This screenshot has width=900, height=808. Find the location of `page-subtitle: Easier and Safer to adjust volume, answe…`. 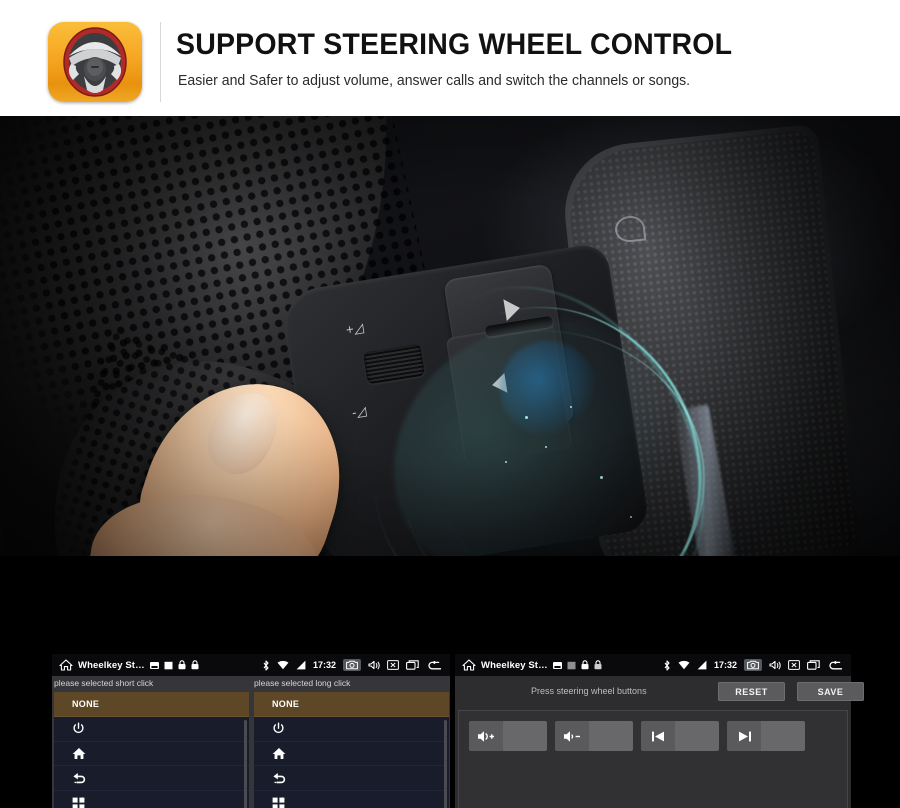

page-subtitle: Easier and Safer to adjust volume, answe… is located at coordinates (434, 81).